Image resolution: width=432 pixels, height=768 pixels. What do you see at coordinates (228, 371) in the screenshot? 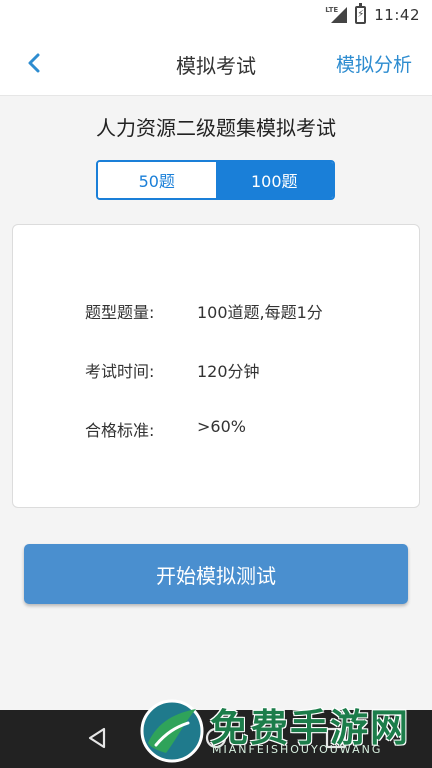
I see `info-value: 120分钟` at bounding box center [228, 371].